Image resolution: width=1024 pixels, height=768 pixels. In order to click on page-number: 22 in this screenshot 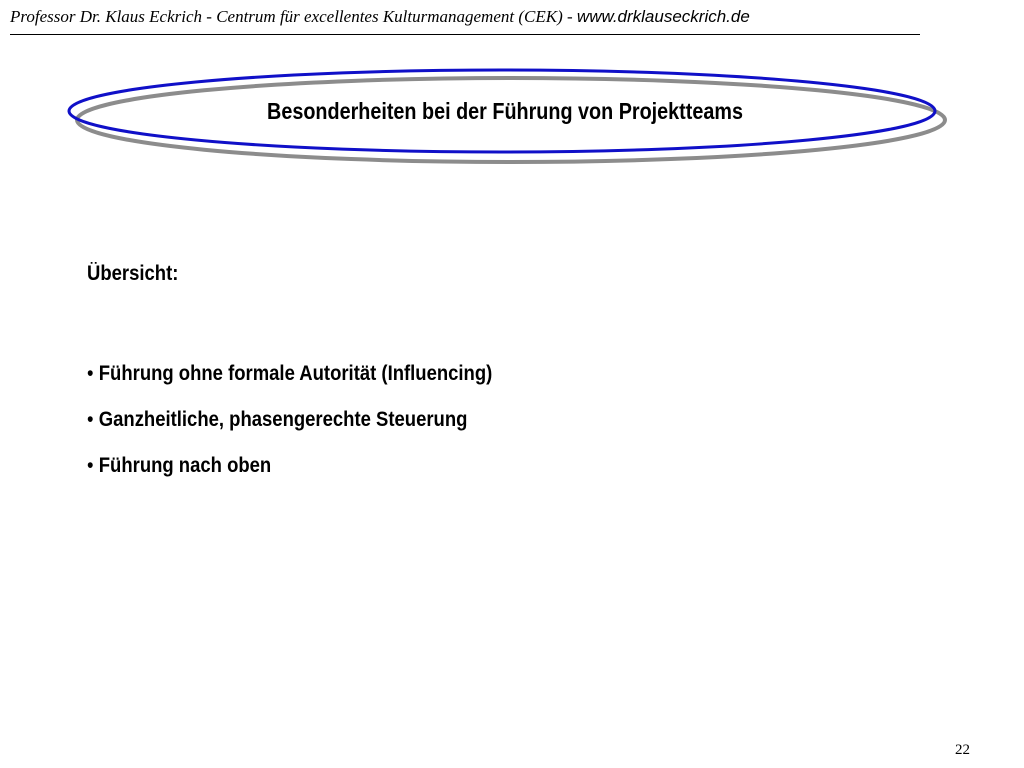, I will do `click(962, 750)`.